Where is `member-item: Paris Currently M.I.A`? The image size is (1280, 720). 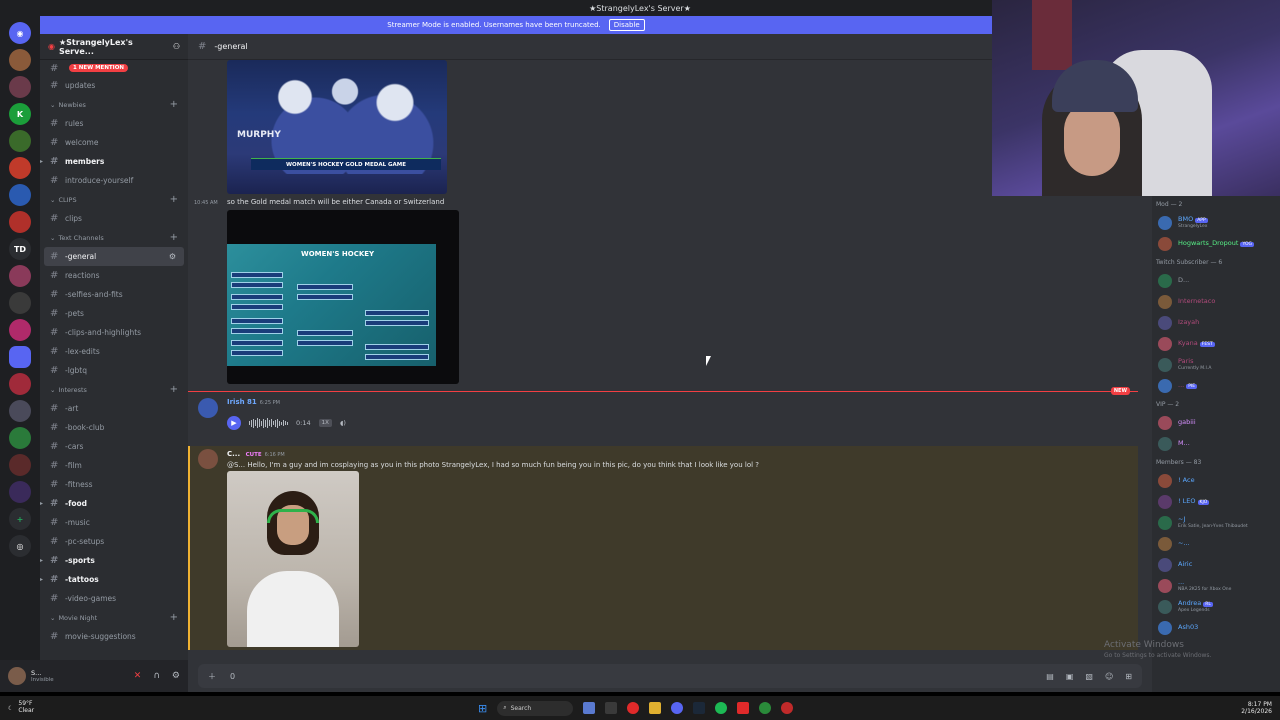 member-item: Paris Currently M.I.A is located at coordinates (1216, 364).